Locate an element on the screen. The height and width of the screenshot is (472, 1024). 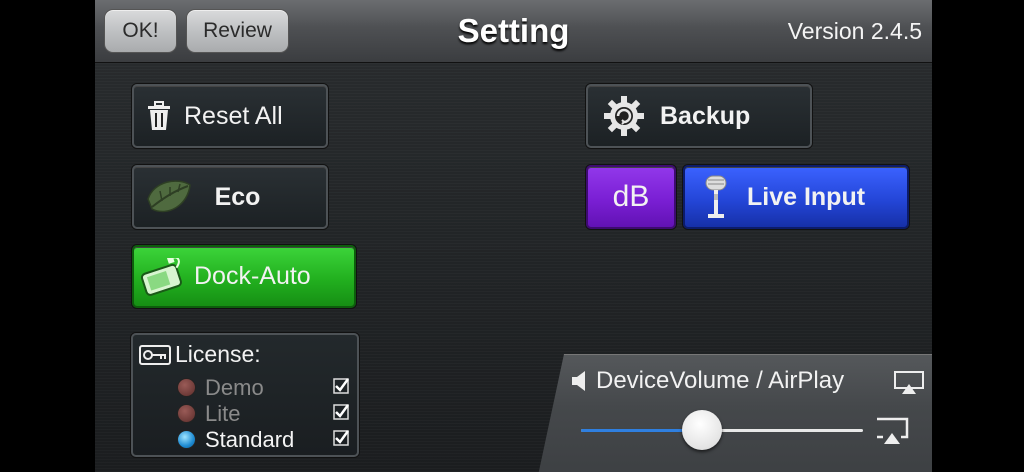
license-panel: License: Demo Lite Standard is located at coordinates (245, 395).